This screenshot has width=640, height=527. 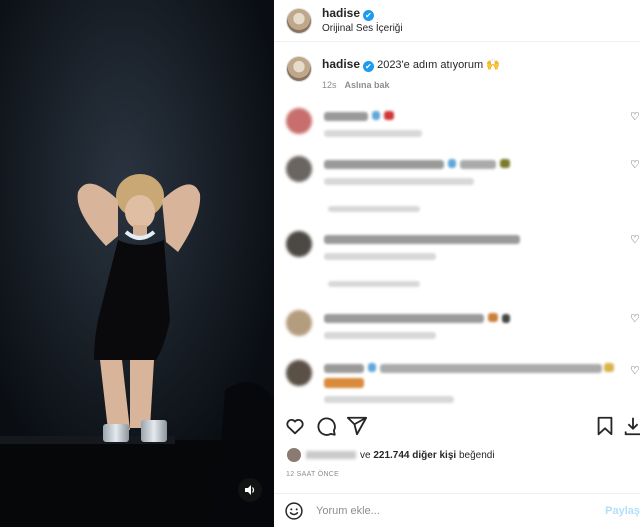 What do you see at coordinates (367, 85) in the screenshot?
I see `see-original-link: Aslına bak` at bounding box center [367, 85].